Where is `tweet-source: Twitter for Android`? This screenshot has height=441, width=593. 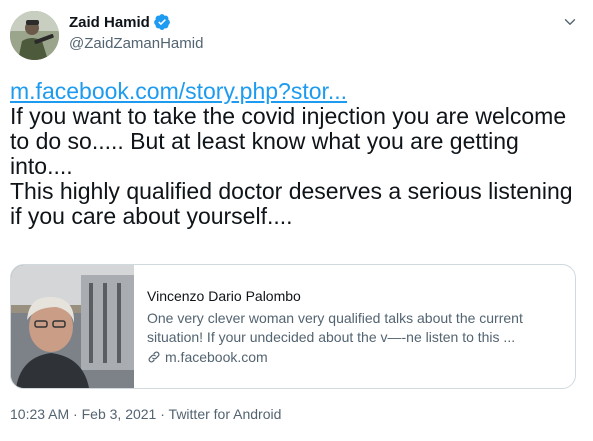
tweet-source: Twitter for Android is located at coordinates (225, 414).